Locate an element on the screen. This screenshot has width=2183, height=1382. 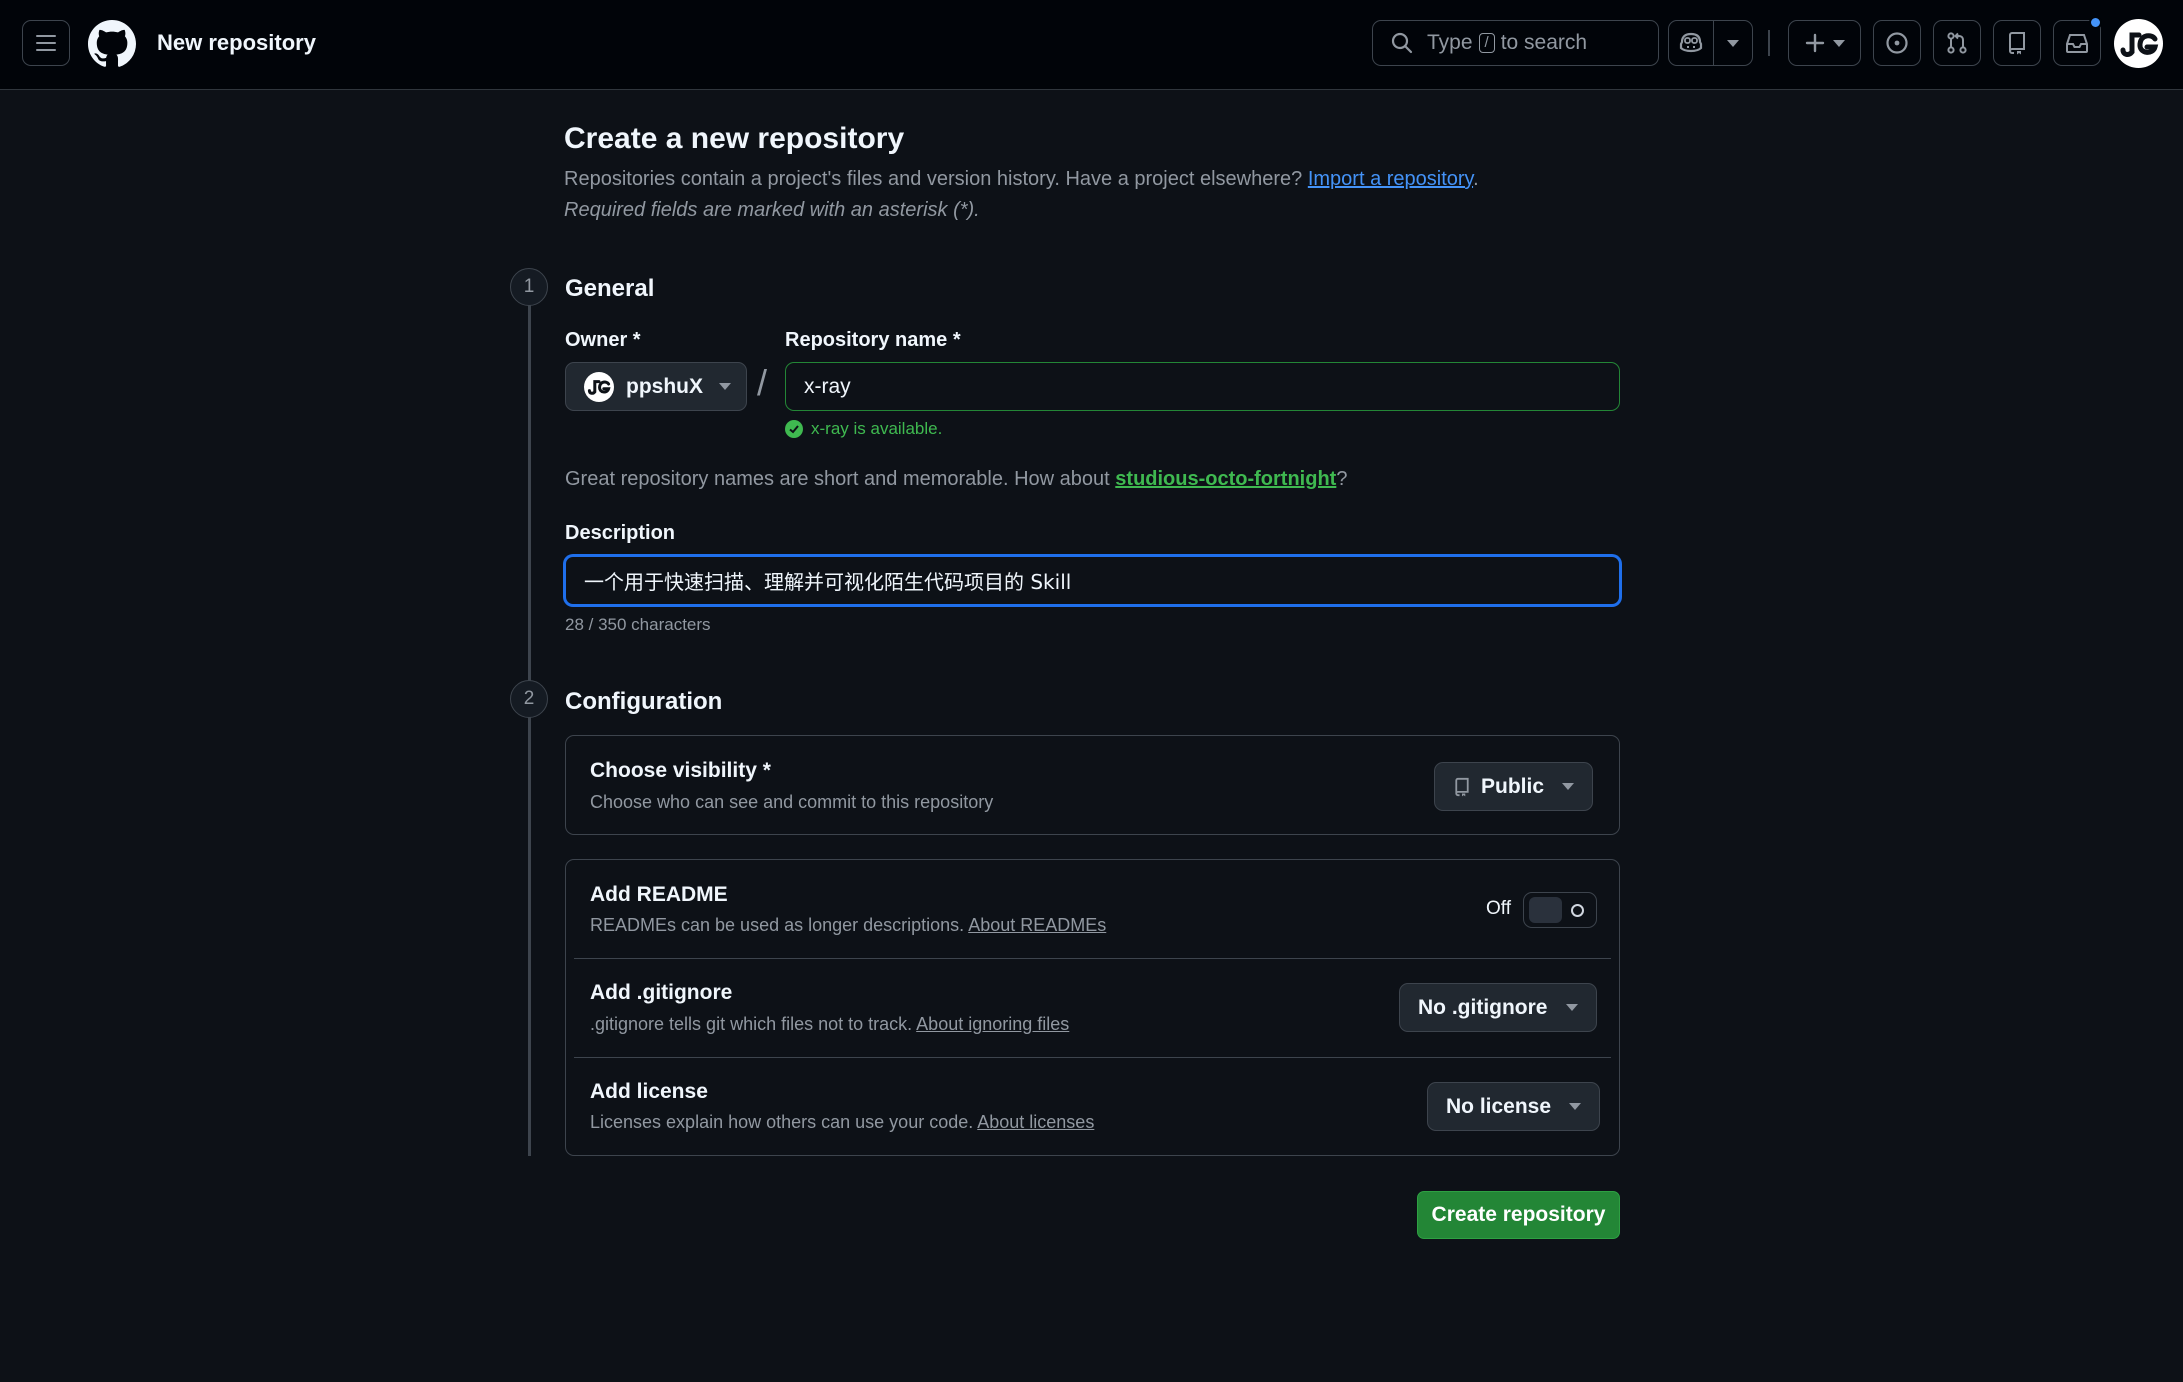
suggestion-suffix: ? is located at coordinates (1342, 479).